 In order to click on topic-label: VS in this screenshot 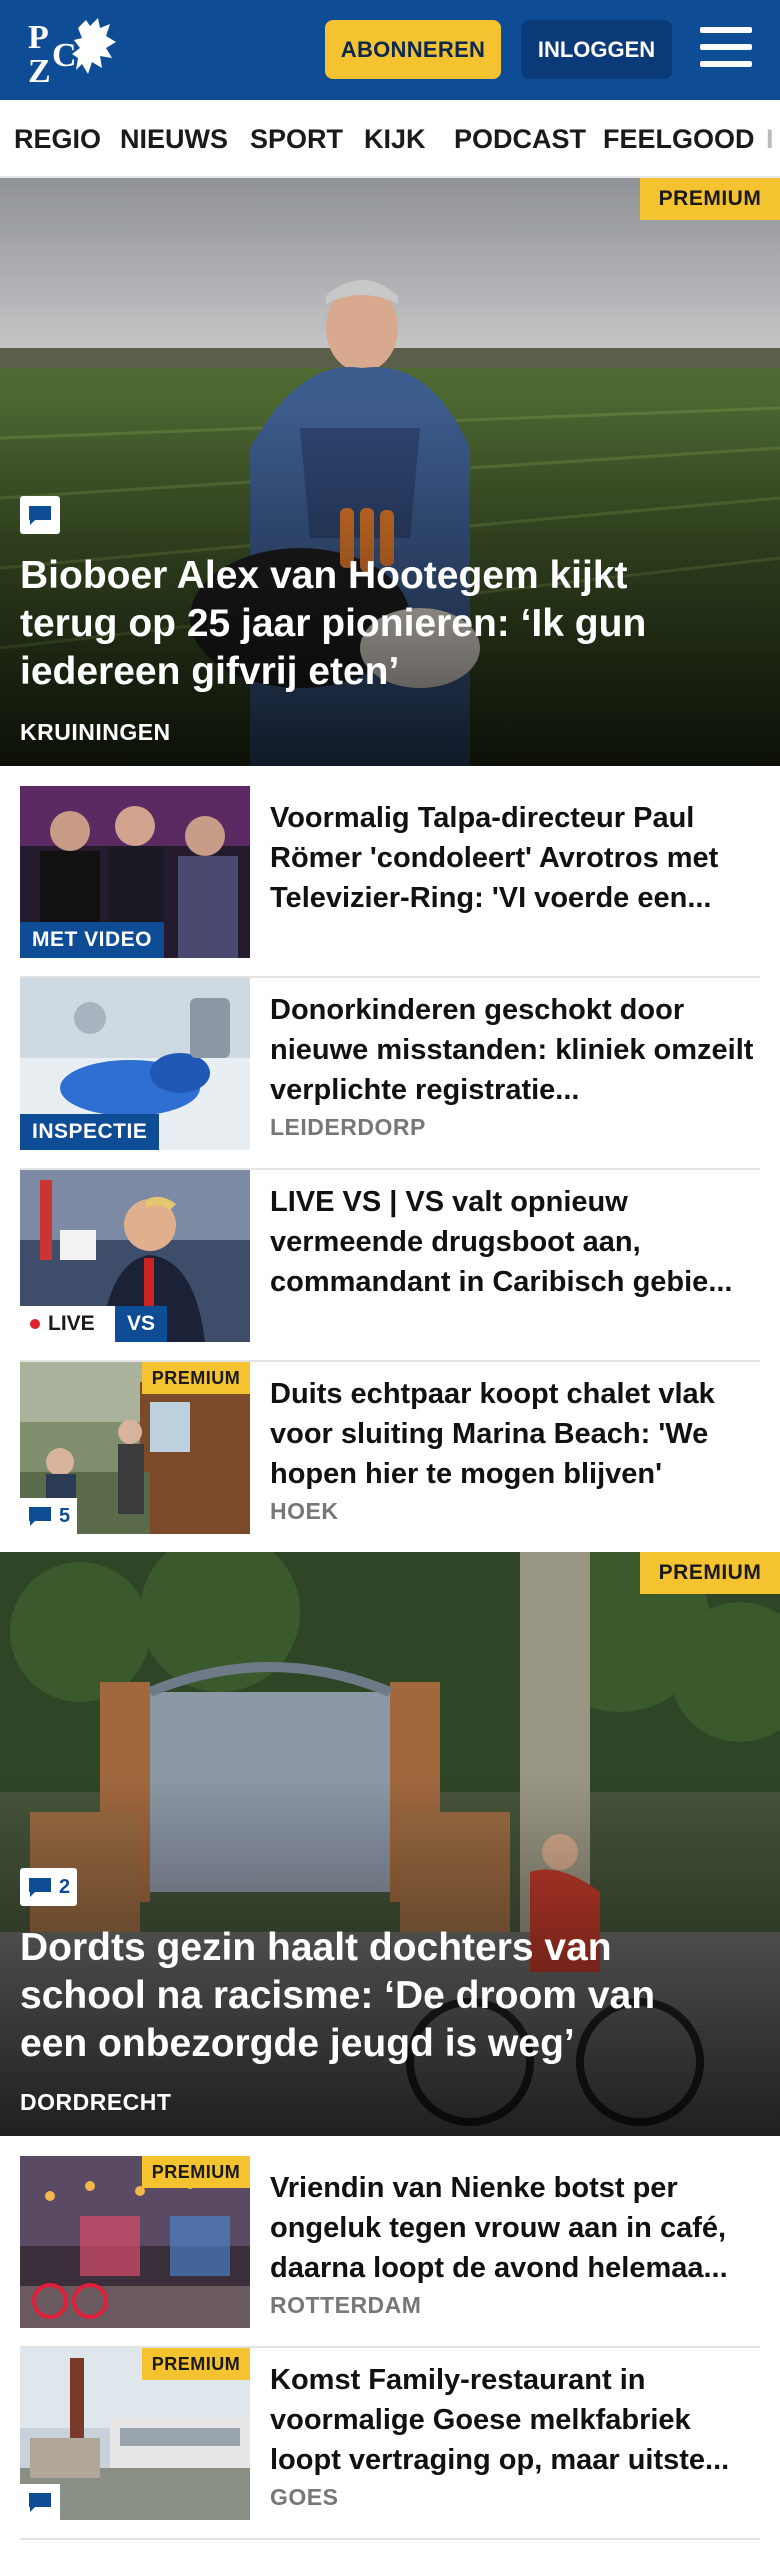, I will do `click(141, 1324)`.